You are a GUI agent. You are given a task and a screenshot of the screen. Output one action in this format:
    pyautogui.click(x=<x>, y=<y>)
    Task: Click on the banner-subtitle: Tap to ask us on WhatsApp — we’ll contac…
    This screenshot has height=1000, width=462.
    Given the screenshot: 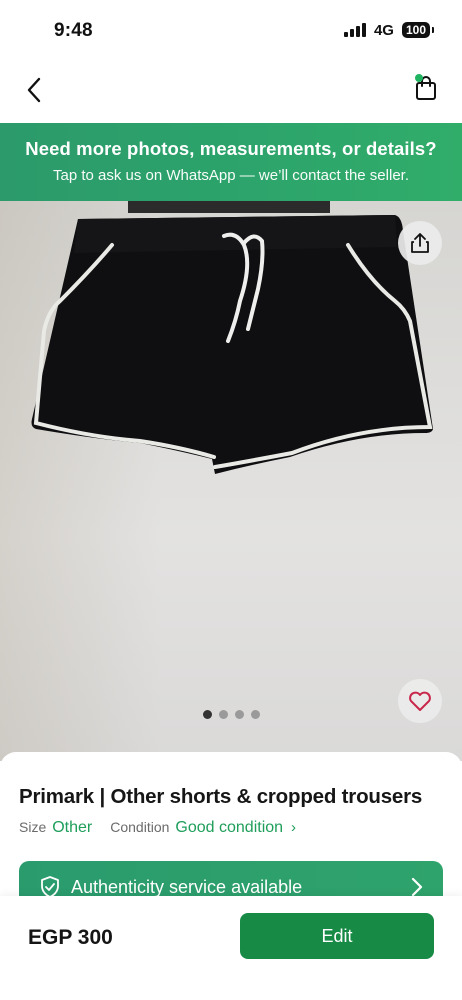 What is the action you would take?
    pyautogui.click(x=230, y=175)
    